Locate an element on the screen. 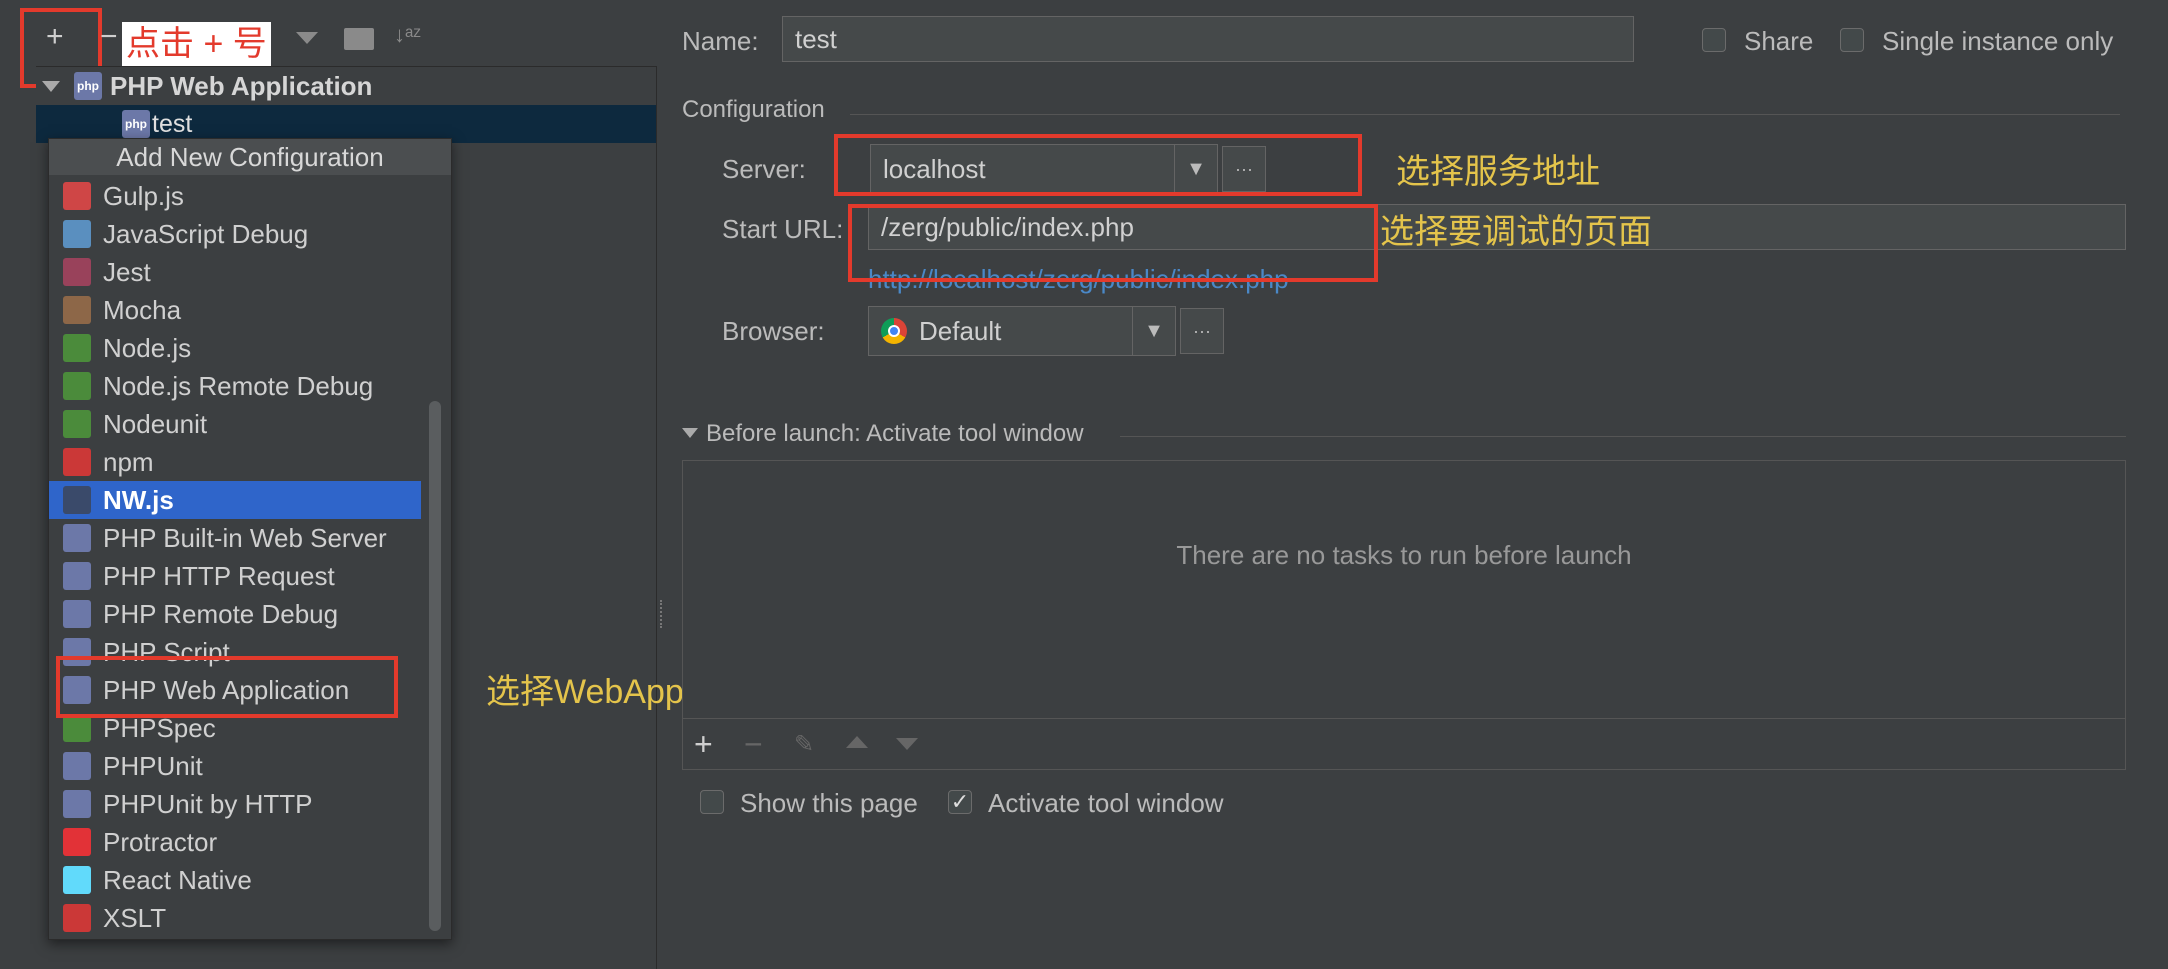  popup-item: PHP HTTP Request is located at coordinates (235, 576).